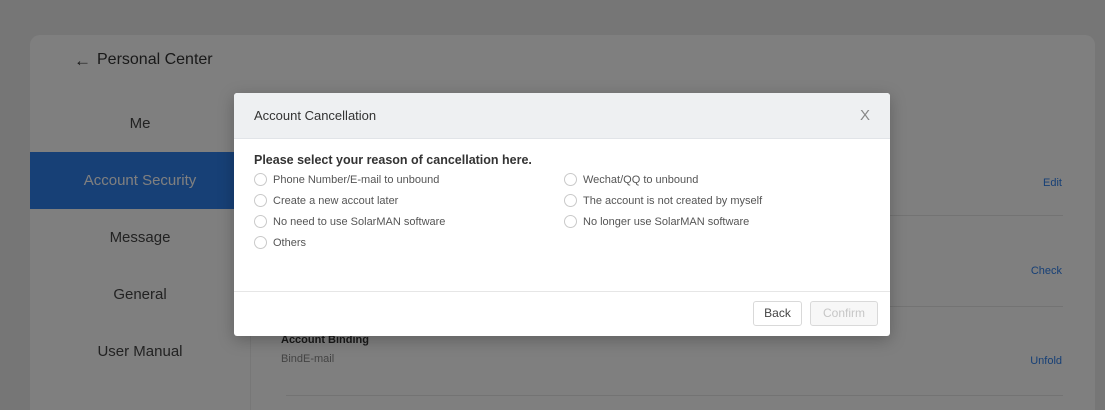  I want to click on dialog-header: Account Cancellation X, so click(562, 116).